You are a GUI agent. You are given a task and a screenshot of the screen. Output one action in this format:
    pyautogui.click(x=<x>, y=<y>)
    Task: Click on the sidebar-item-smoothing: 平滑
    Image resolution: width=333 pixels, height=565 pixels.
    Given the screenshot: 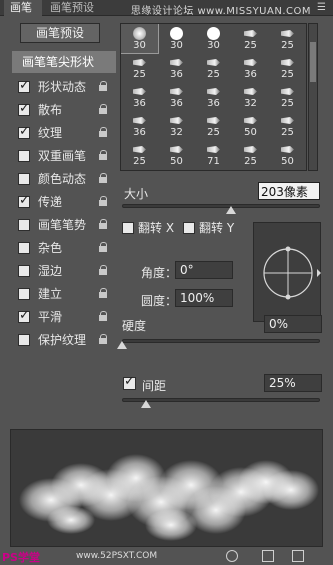 What is the action you would take?
    pyautogui.click(x=64, y=316)
    